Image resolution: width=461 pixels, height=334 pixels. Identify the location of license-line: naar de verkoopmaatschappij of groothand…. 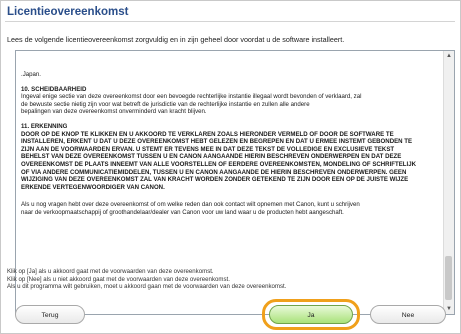
(182, 212).